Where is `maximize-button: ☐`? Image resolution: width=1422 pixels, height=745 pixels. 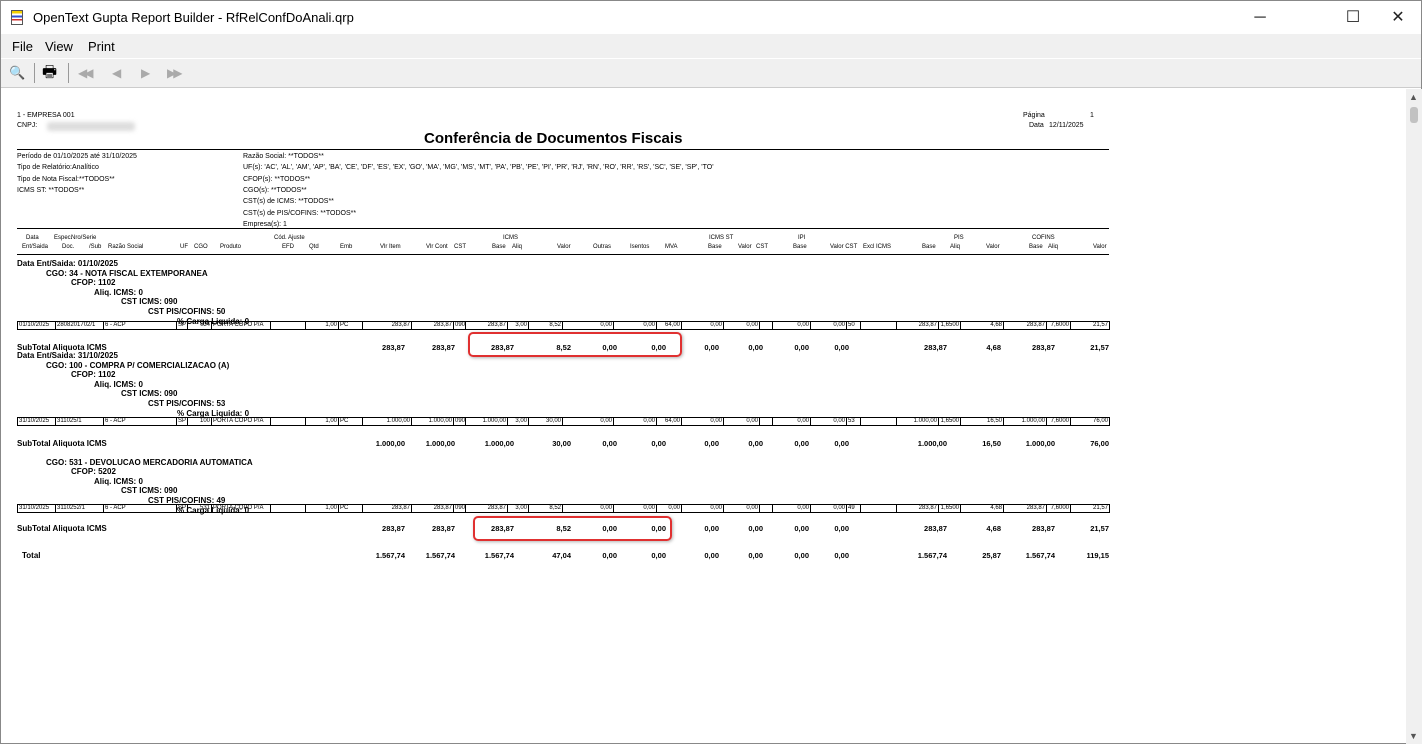 maximize-button: ☐ is located at coordinates (1353, 17).